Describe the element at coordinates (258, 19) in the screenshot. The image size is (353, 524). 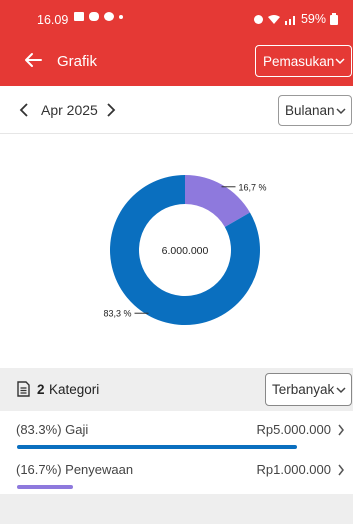
I see `alarm-icon` at that location.